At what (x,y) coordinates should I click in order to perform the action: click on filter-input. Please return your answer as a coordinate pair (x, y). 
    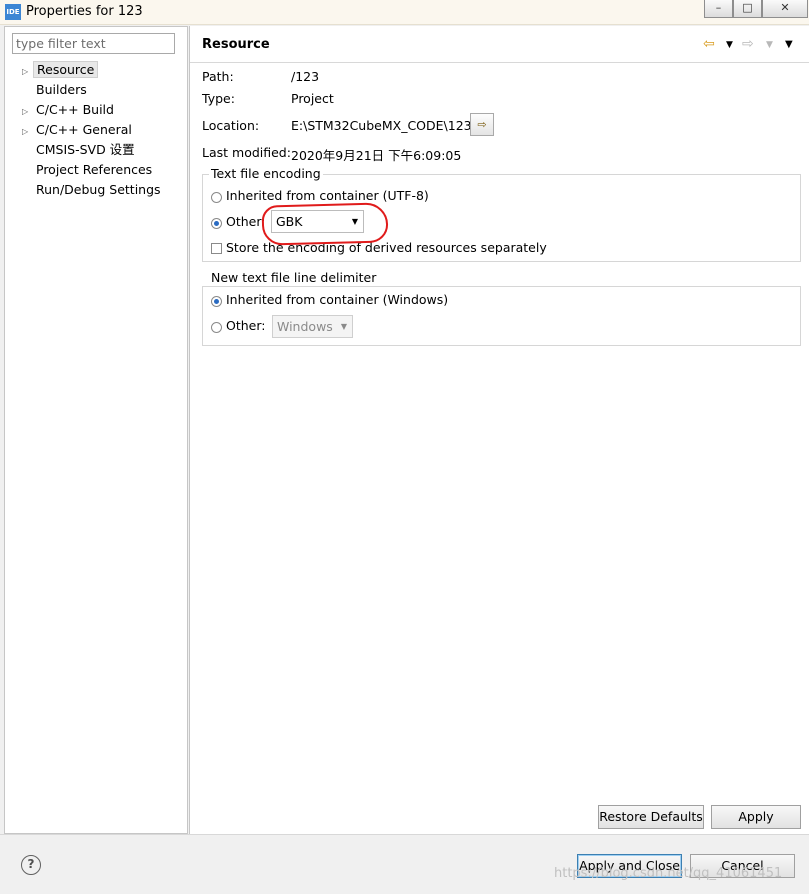
    Looking at the image, I should click on (93, 43).